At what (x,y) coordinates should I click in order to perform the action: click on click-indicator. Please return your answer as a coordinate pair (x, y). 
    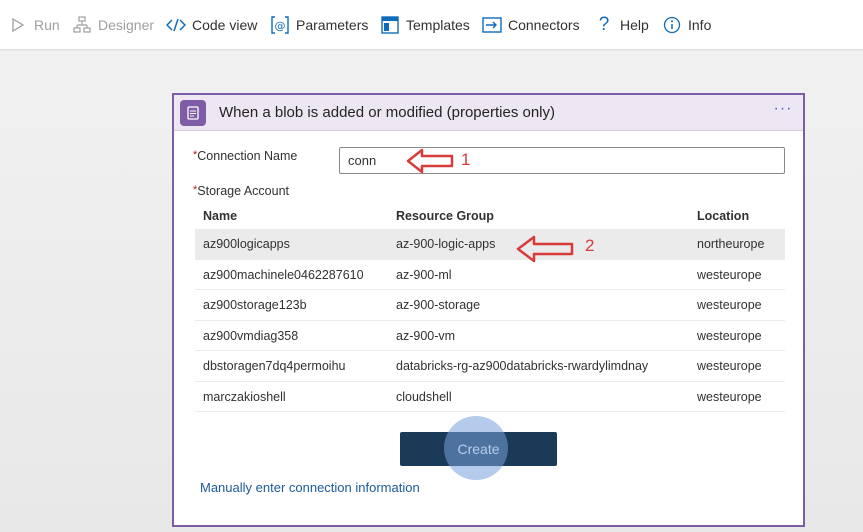
    Looking at the image, I should click on (476, 448).